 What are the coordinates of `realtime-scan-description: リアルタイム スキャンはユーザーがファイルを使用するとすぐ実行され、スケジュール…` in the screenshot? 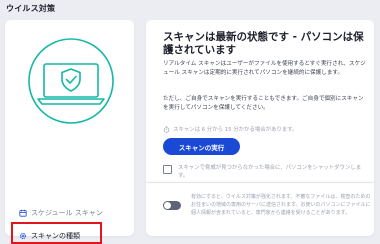 It's located at (264, 68).